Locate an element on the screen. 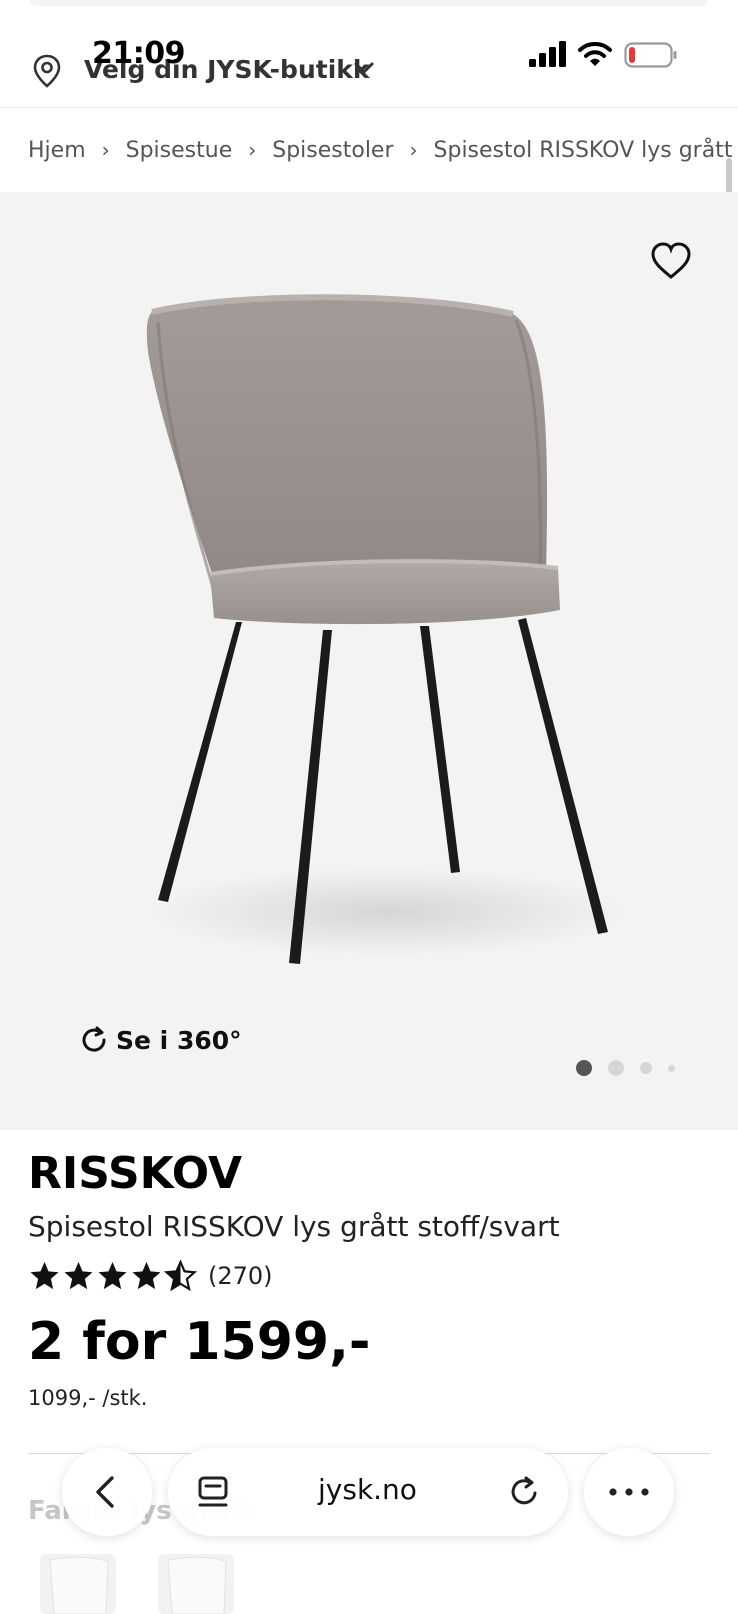 The image size is (738, 1614). battery-low-icon is located at coordinates (650, 55).